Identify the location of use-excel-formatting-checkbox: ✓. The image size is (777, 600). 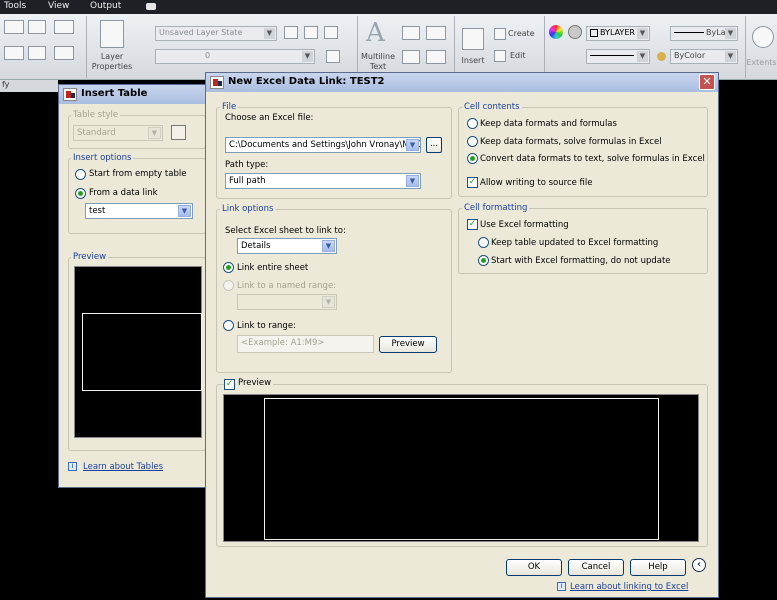
(472, 224).